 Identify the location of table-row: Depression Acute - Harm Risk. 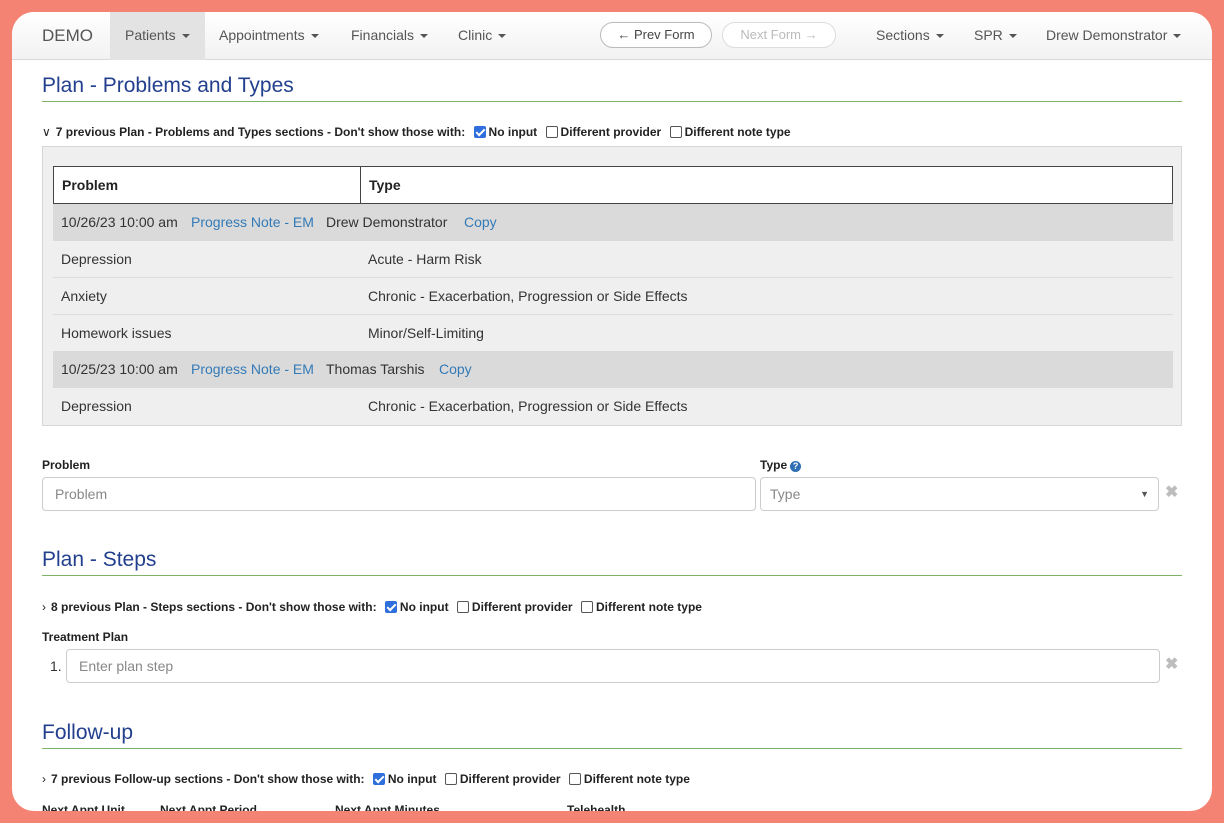
(613, 259).